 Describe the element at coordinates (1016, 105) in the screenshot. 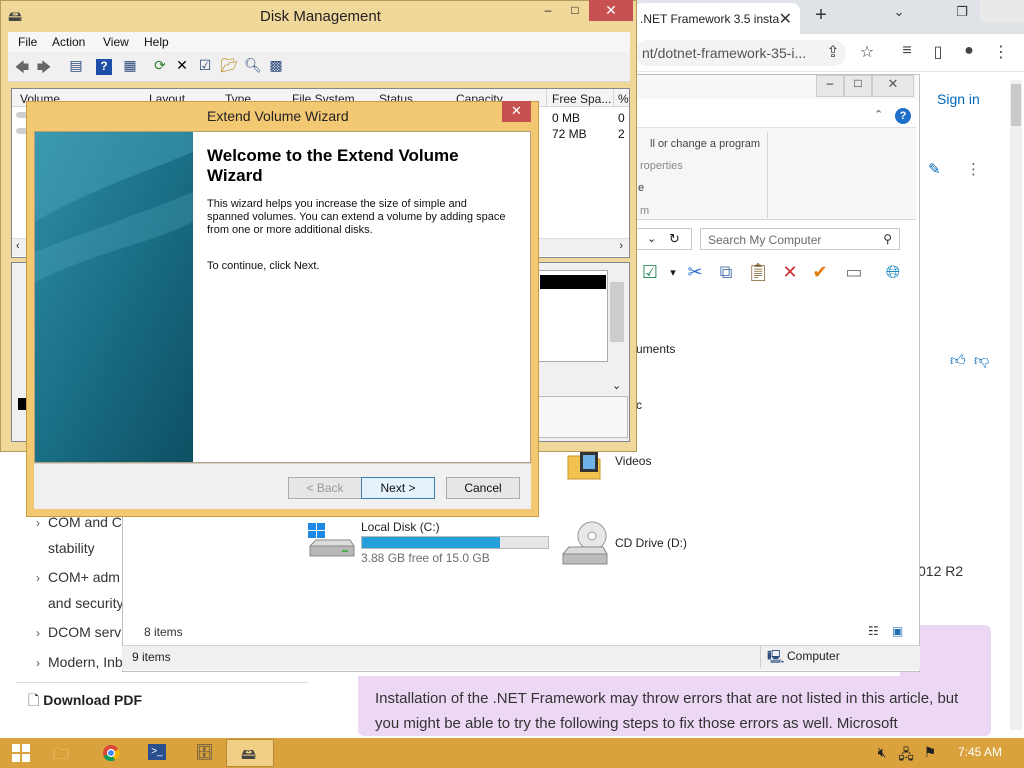

I see `page-scrollbar-thumb` at that location.